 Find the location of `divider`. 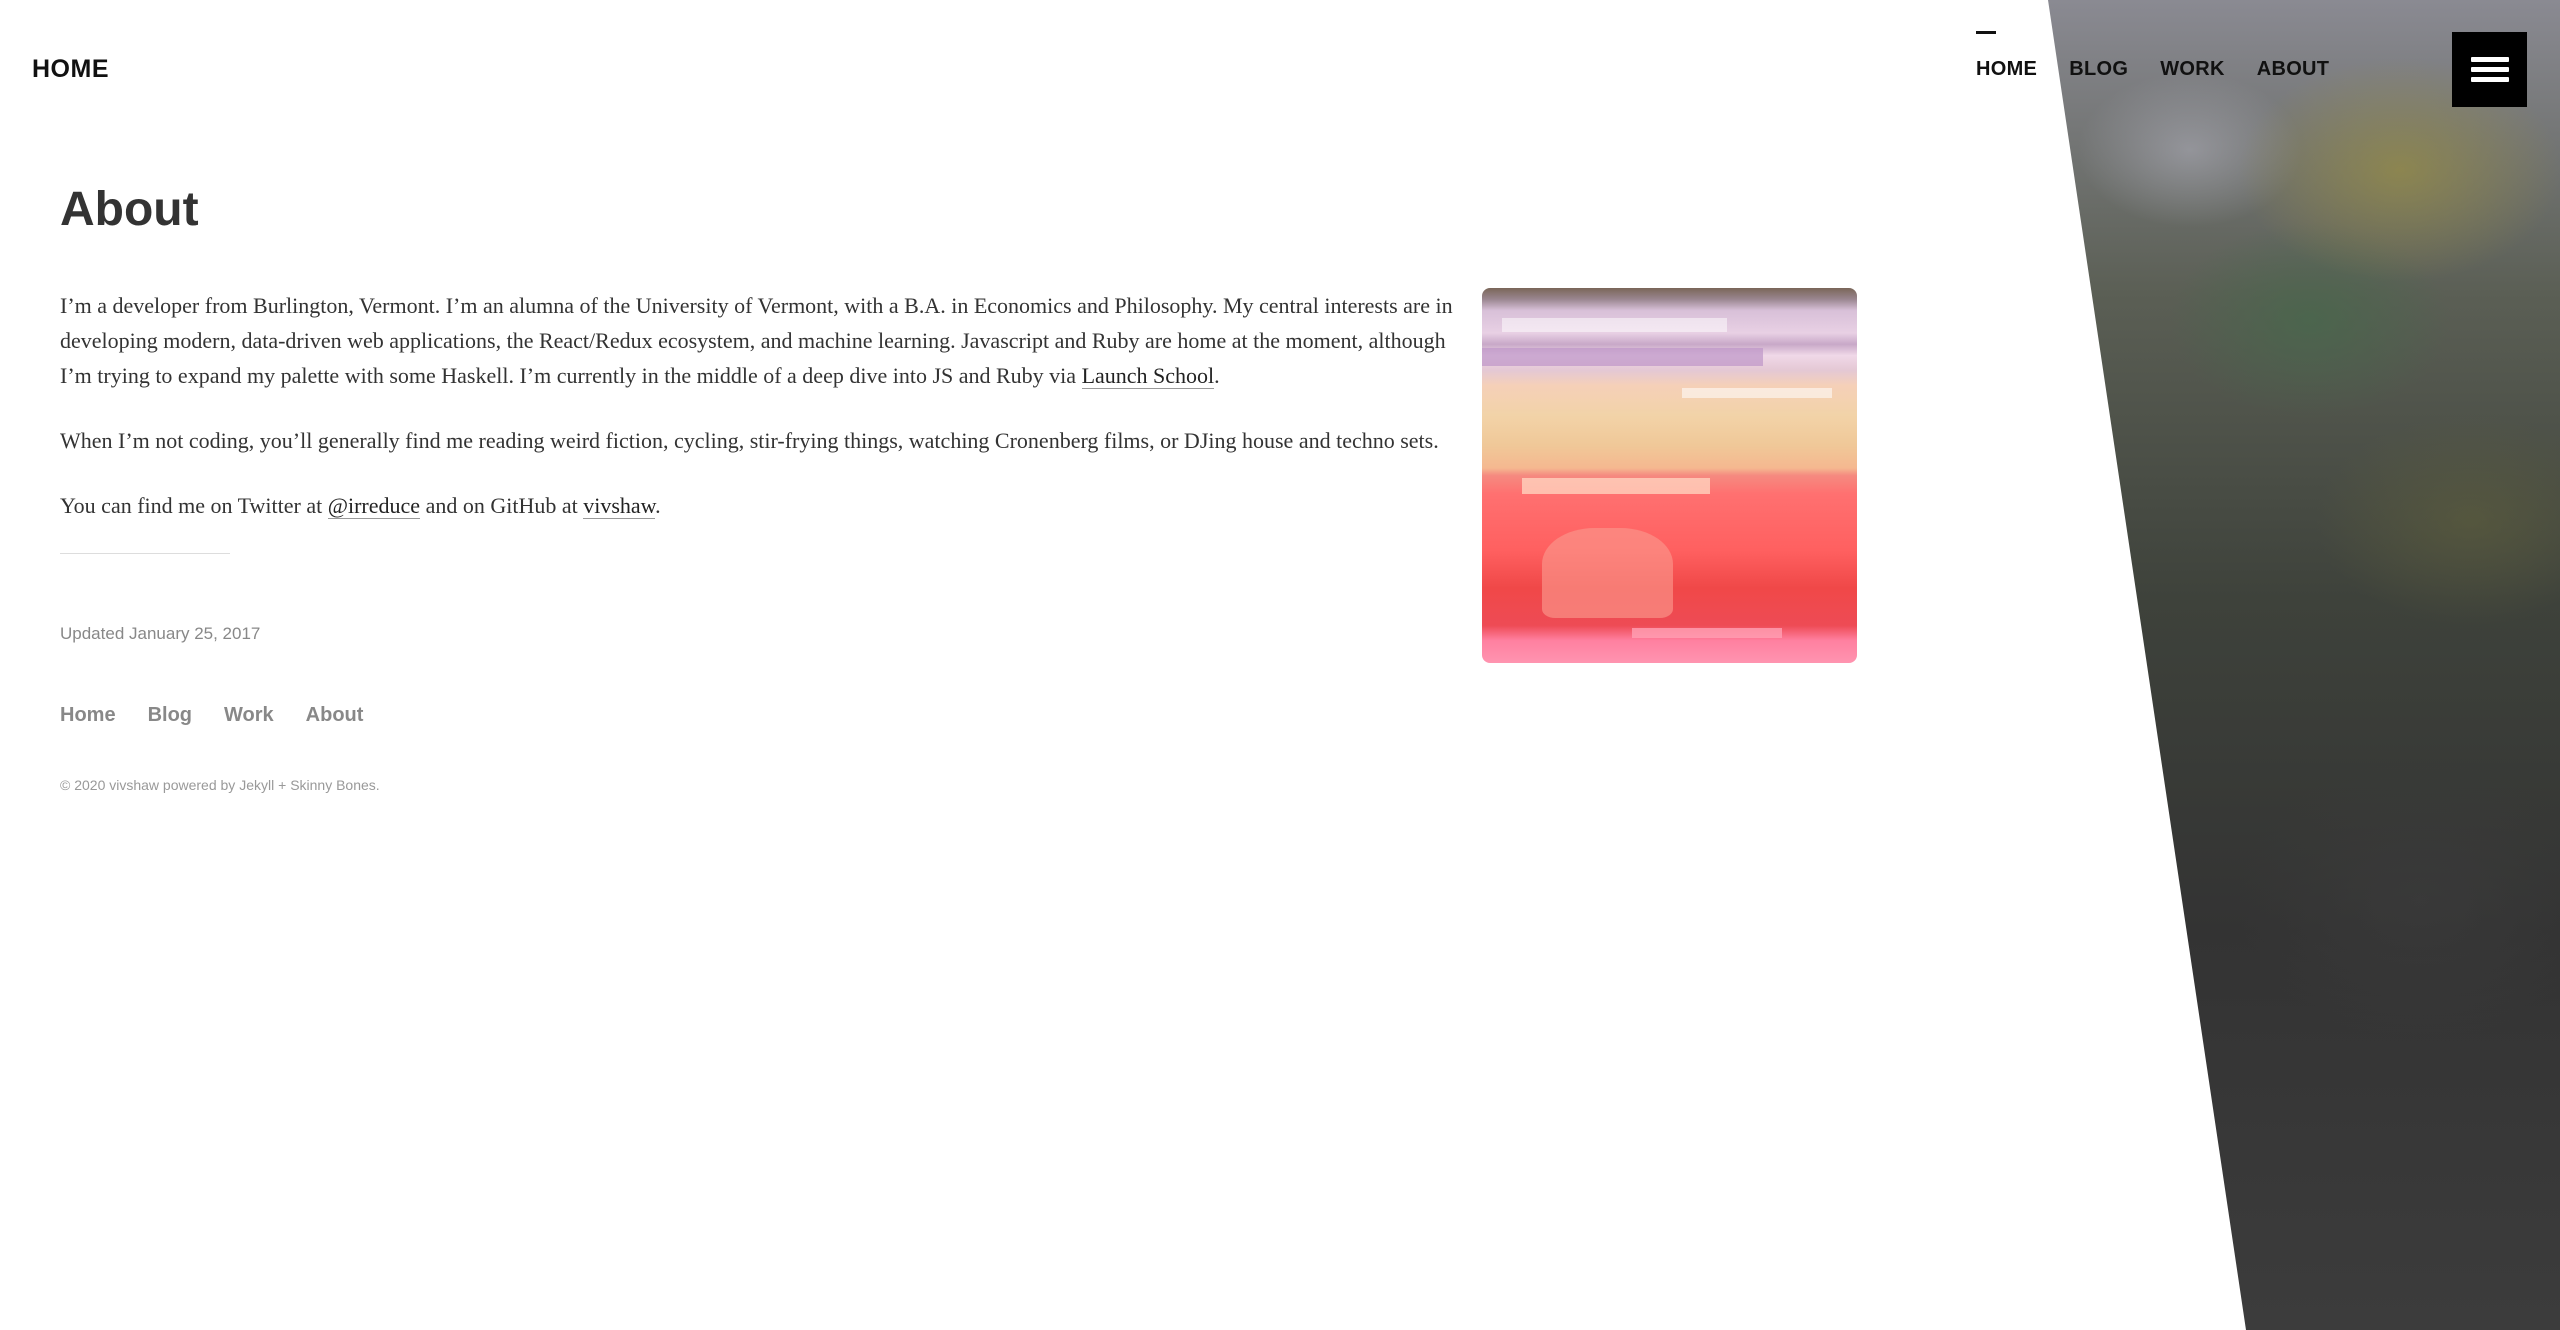

divider is located at coordinates (145, 553).